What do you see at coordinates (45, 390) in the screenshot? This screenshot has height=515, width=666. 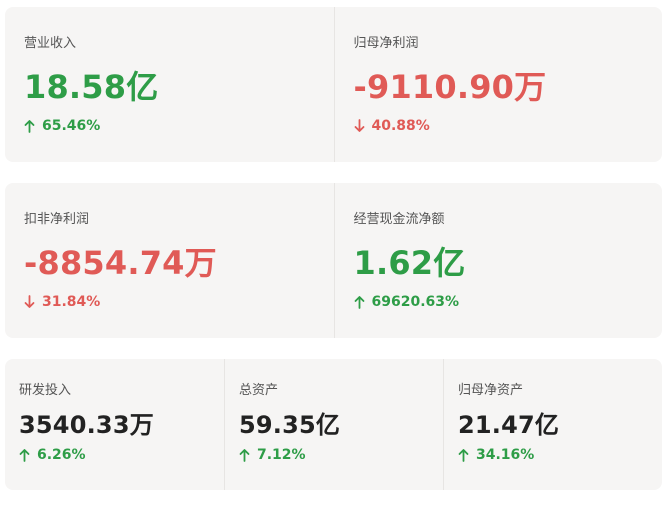 I see `metric-label: 研发投入` at bounding box center [45, 390].